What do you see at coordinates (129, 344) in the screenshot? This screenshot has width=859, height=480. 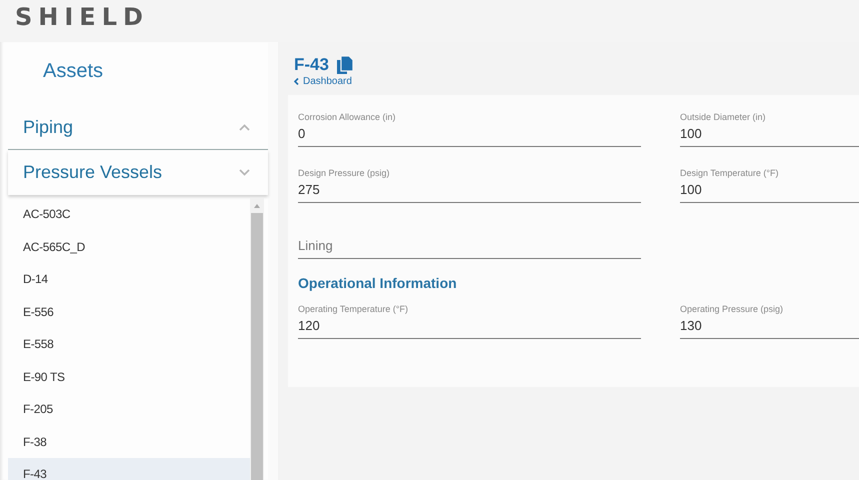 I see `list-item: E-558` at bounding box center [129, 344].